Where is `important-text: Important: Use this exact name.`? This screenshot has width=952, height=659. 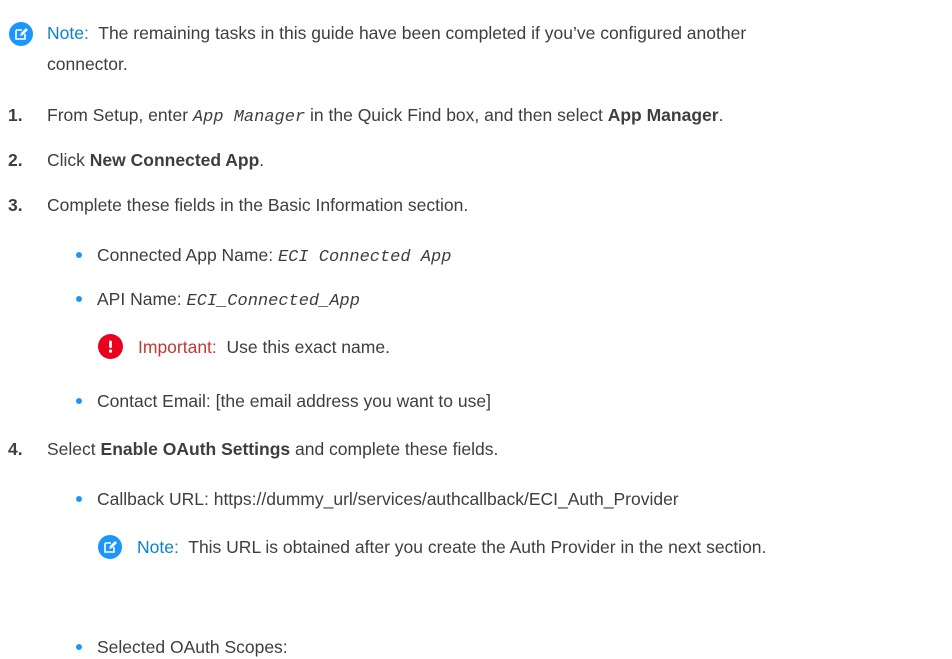 important-text: Important: Use this exact name. is located at coordinates (264, 347).